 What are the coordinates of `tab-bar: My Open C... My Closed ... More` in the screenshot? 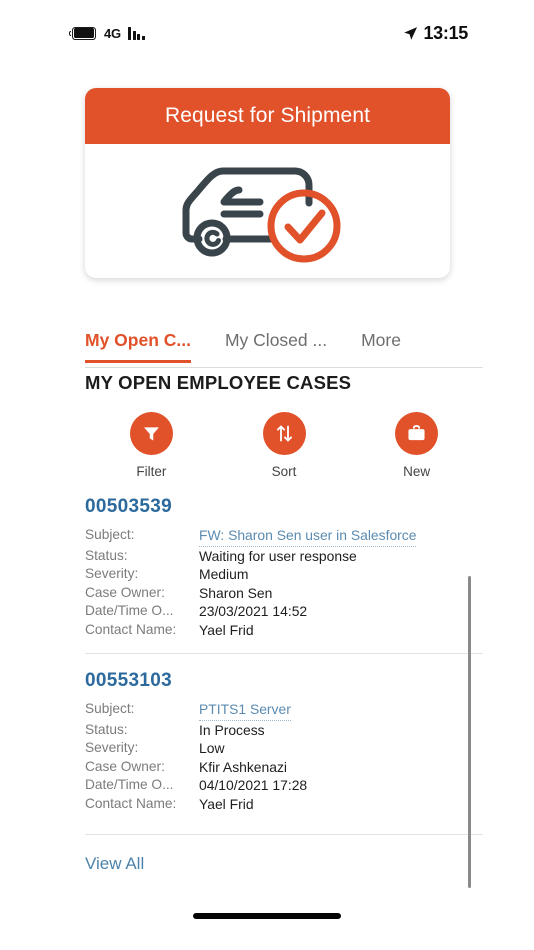 It's located at (284, 349).